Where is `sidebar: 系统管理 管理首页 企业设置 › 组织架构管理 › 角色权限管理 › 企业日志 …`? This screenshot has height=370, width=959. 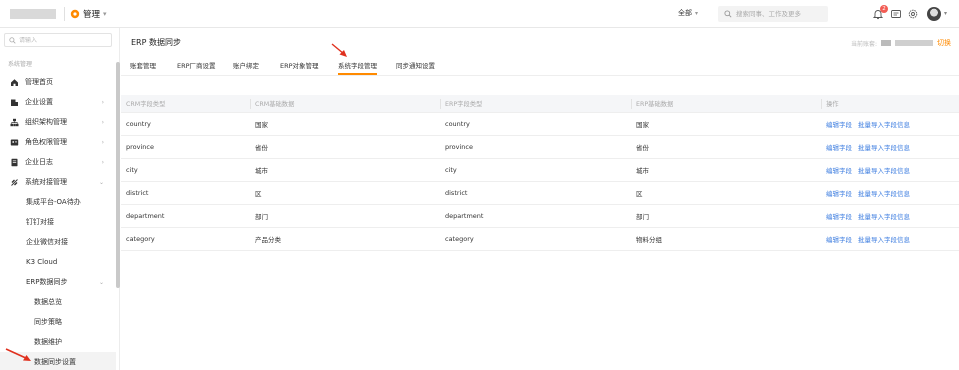
sidebar: 系统管理 管理首页 企业设置 › 组织架构管理 › 角色权限管理 › 企业日志 … is located at coordinates (60, 199).